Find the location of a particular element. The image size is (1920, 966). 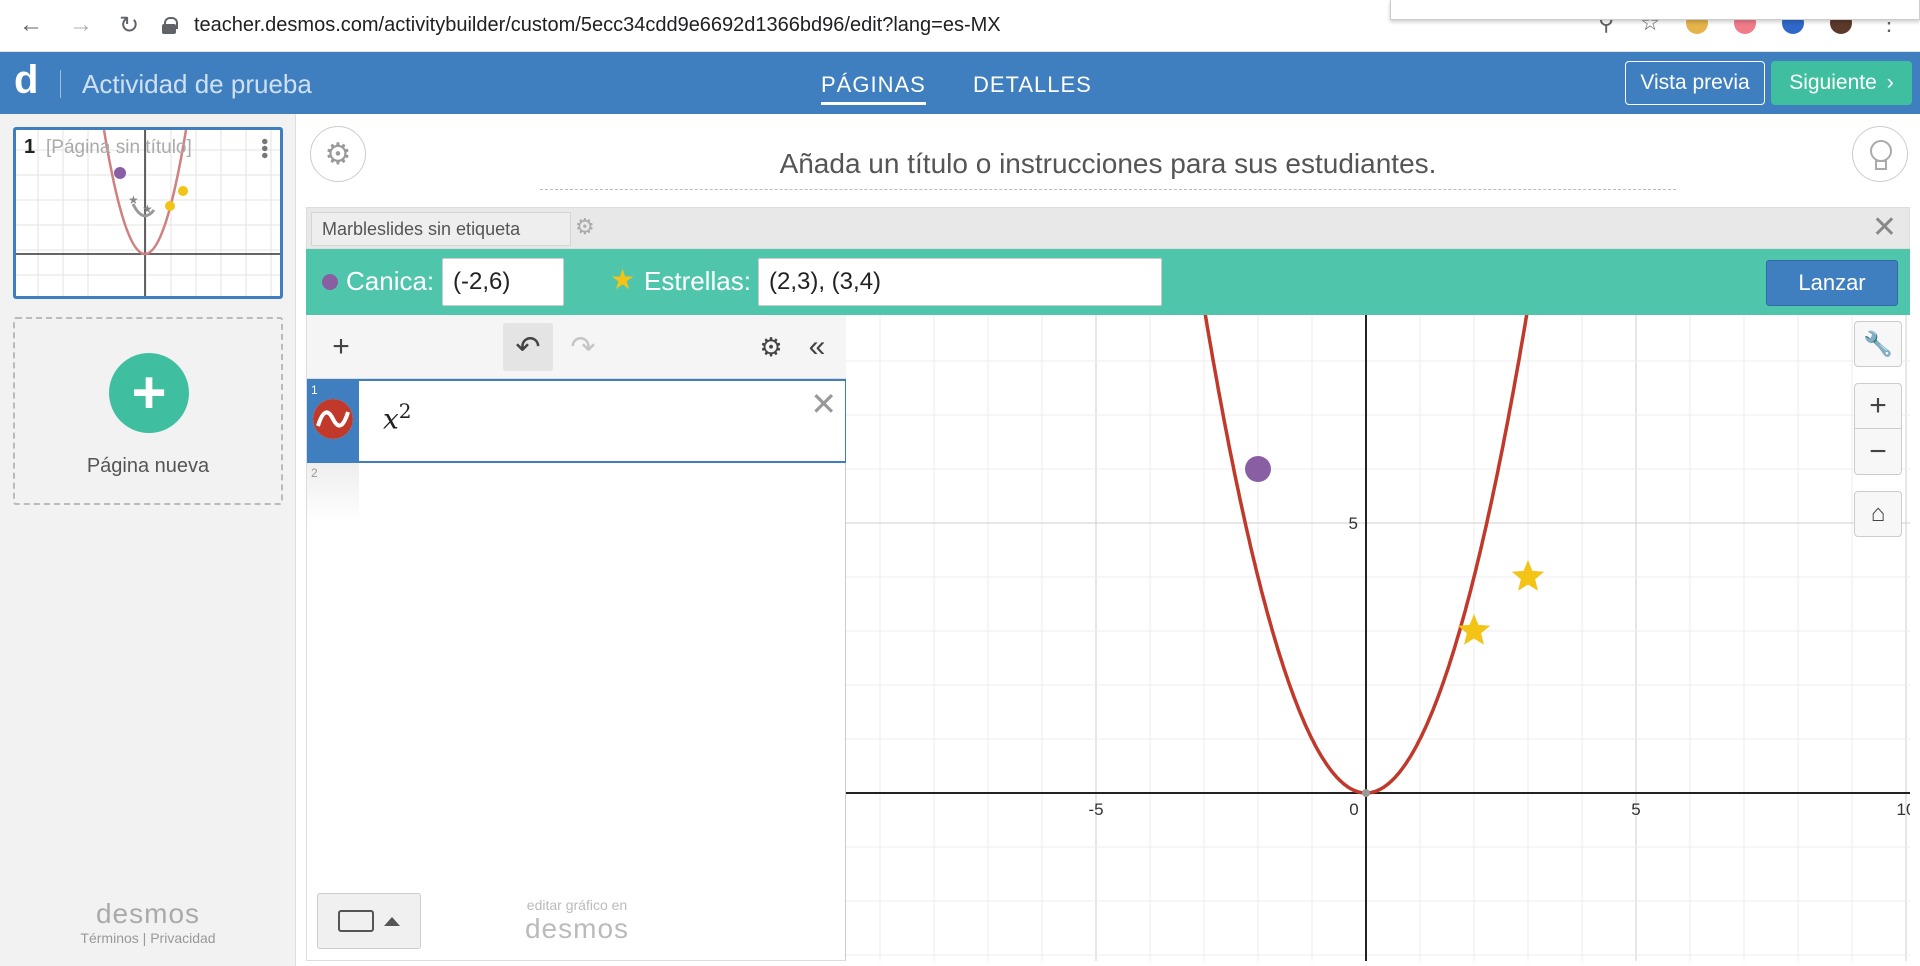

component-label-input: Marbleslides sin etiqueta is located at coordinates (441, 229).